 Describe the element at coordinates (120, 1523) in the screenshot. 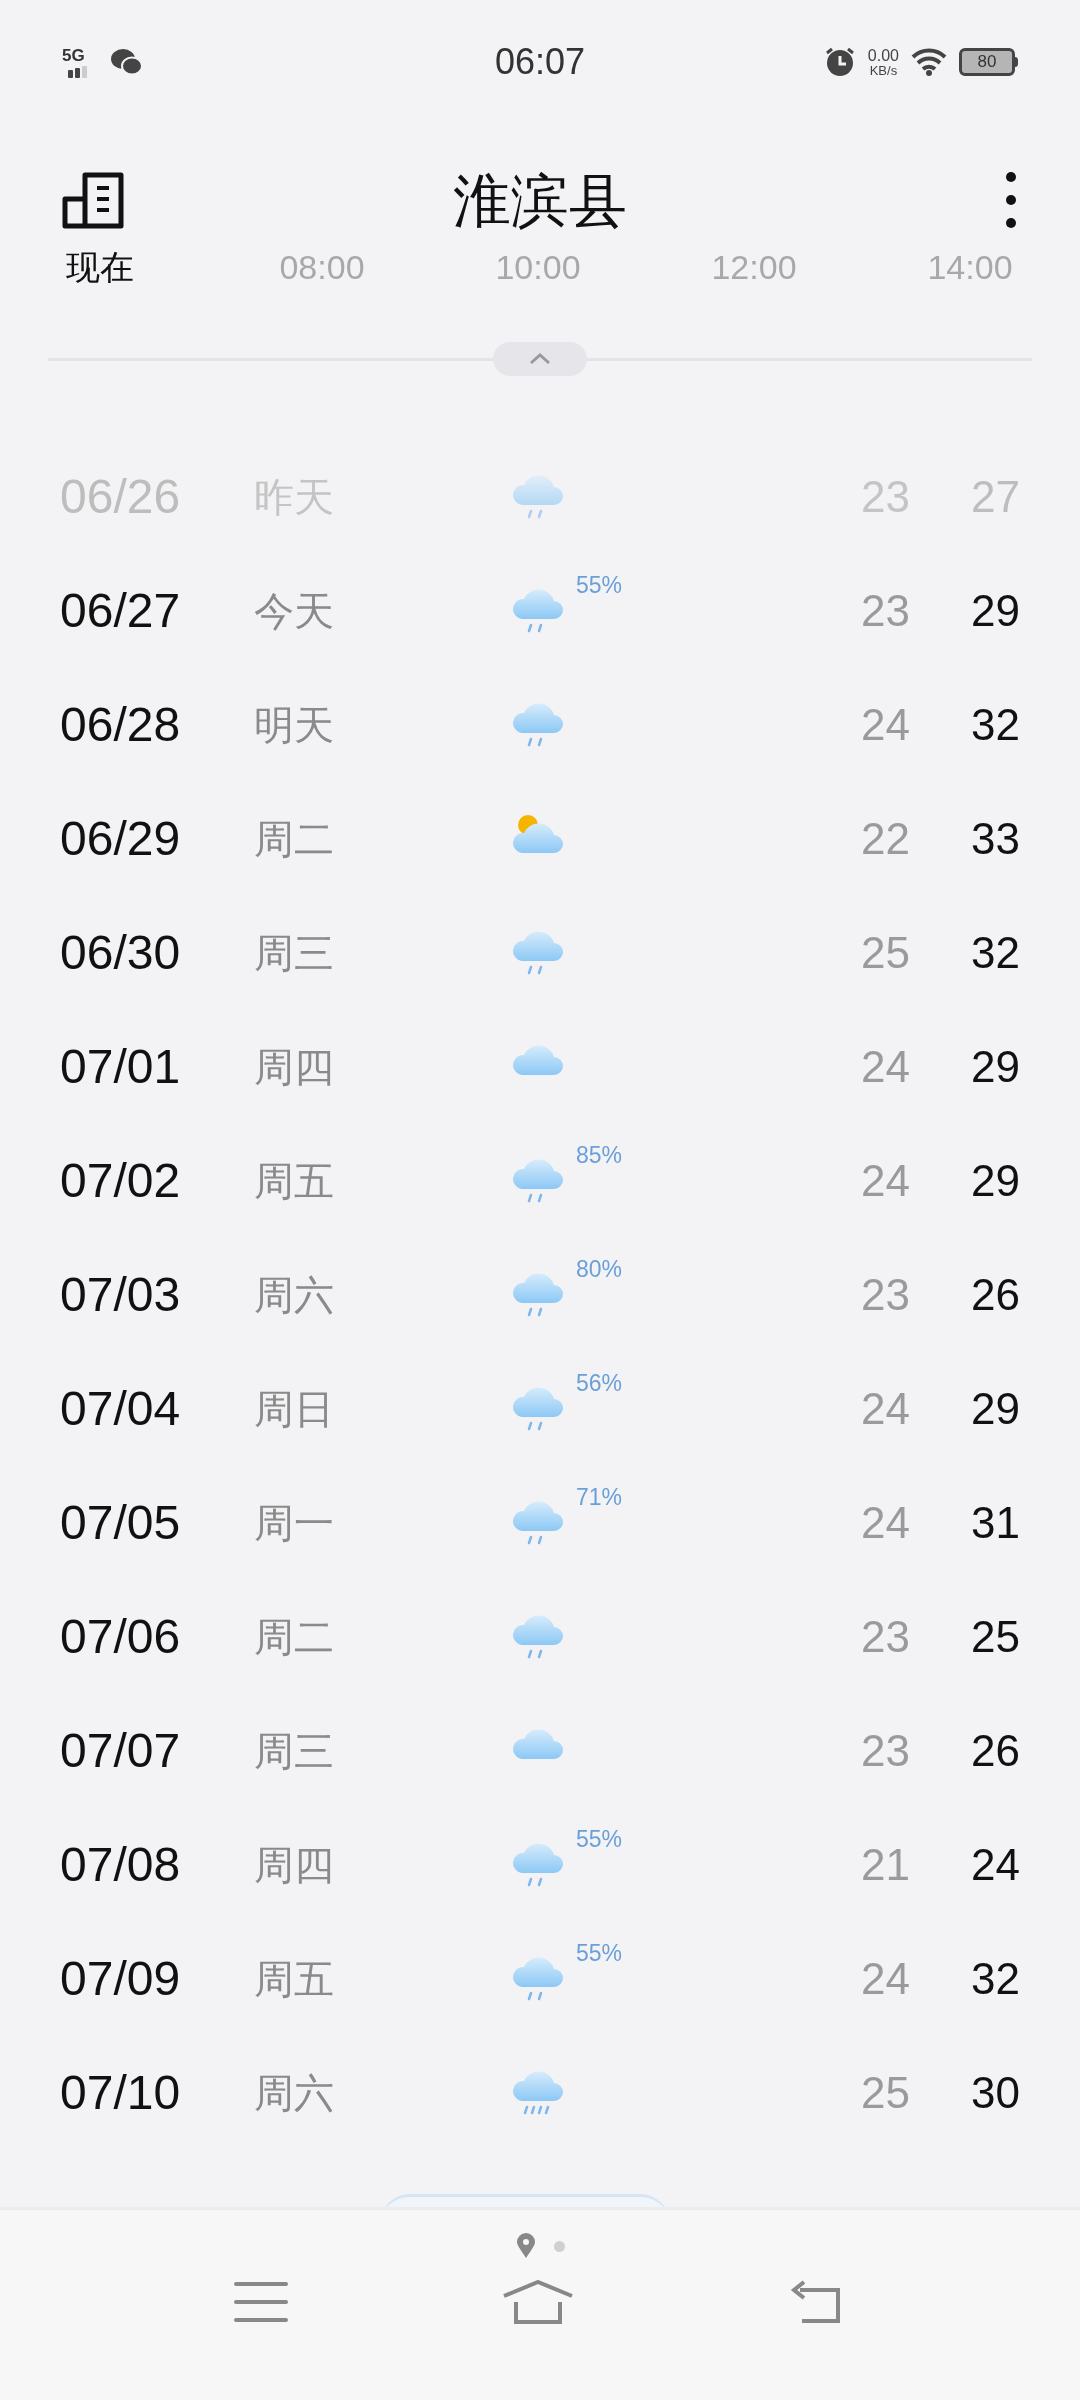

I see `date-label: 07/05` at that location.